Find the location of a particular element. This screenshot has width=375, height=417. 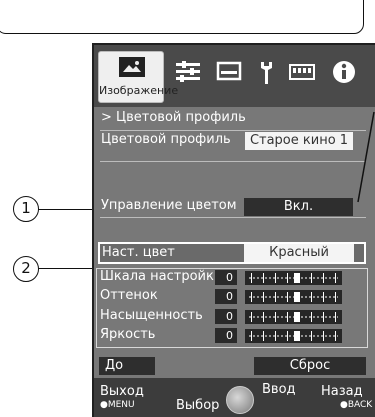

base-color-label: Наст. цвет is located at coordinates (138, 252).